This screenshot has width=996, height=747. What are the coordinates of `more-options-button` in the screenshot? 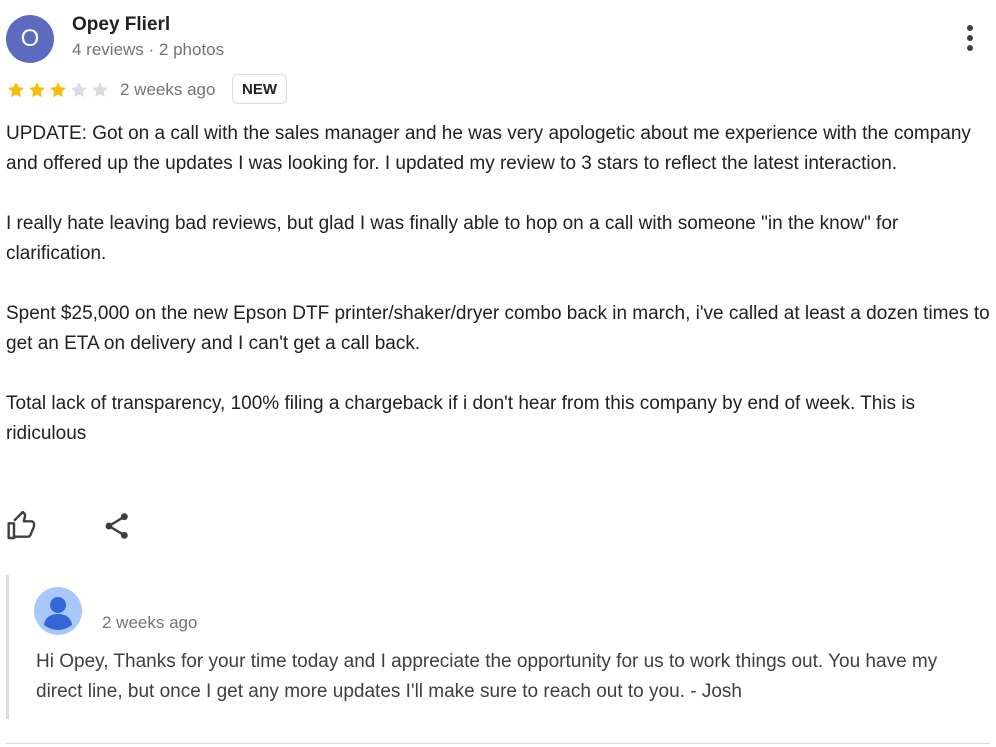 It's located at (970, 38).